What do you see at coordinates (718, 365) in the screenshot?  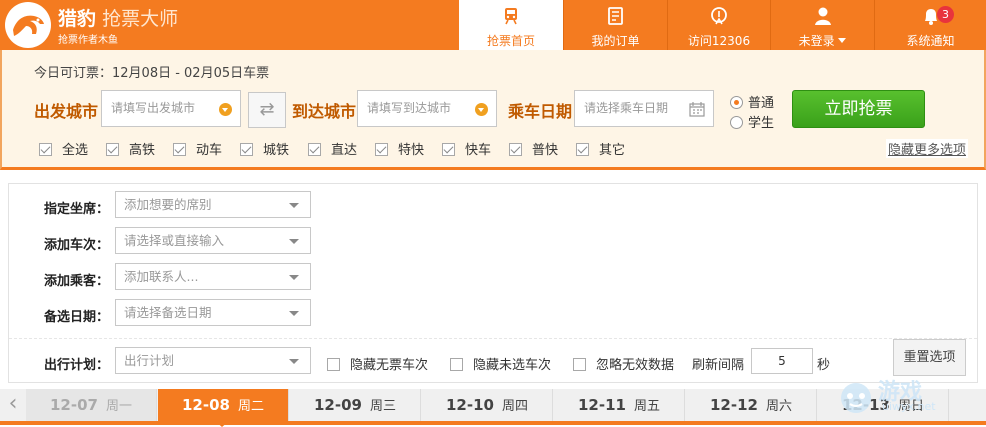 I see `refresh-interval-label: 刷新间隔` at bounding box center [718, 365].